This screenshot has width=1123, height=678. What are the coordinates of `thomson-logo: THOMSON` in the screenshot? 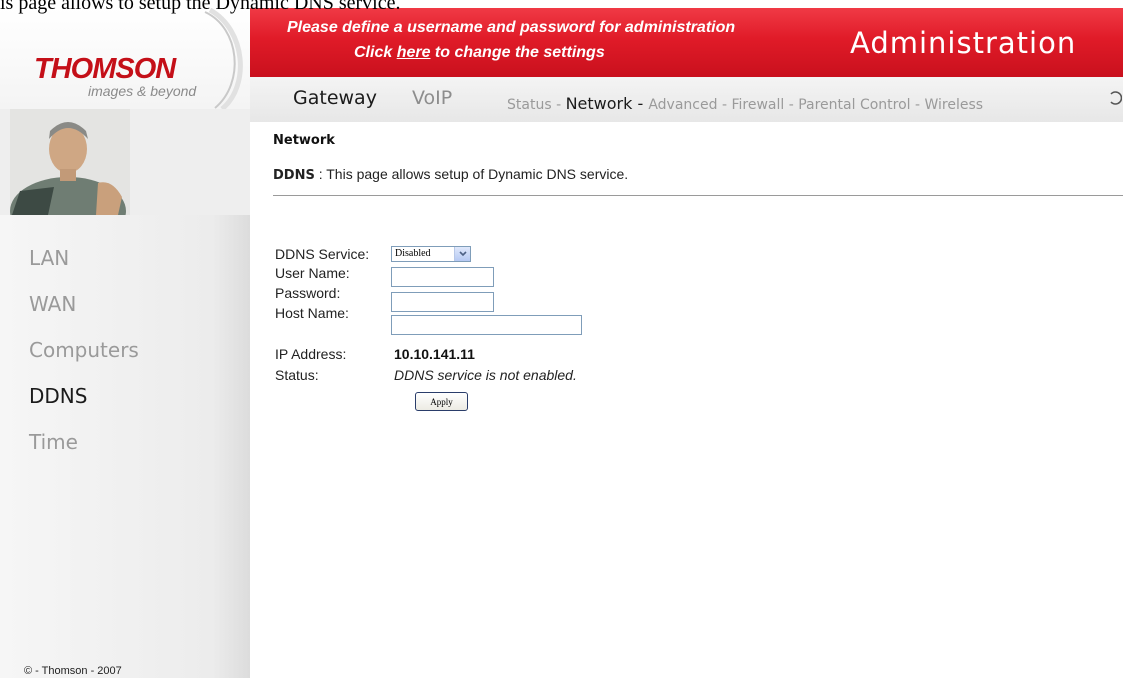 It's located at (105, 69).